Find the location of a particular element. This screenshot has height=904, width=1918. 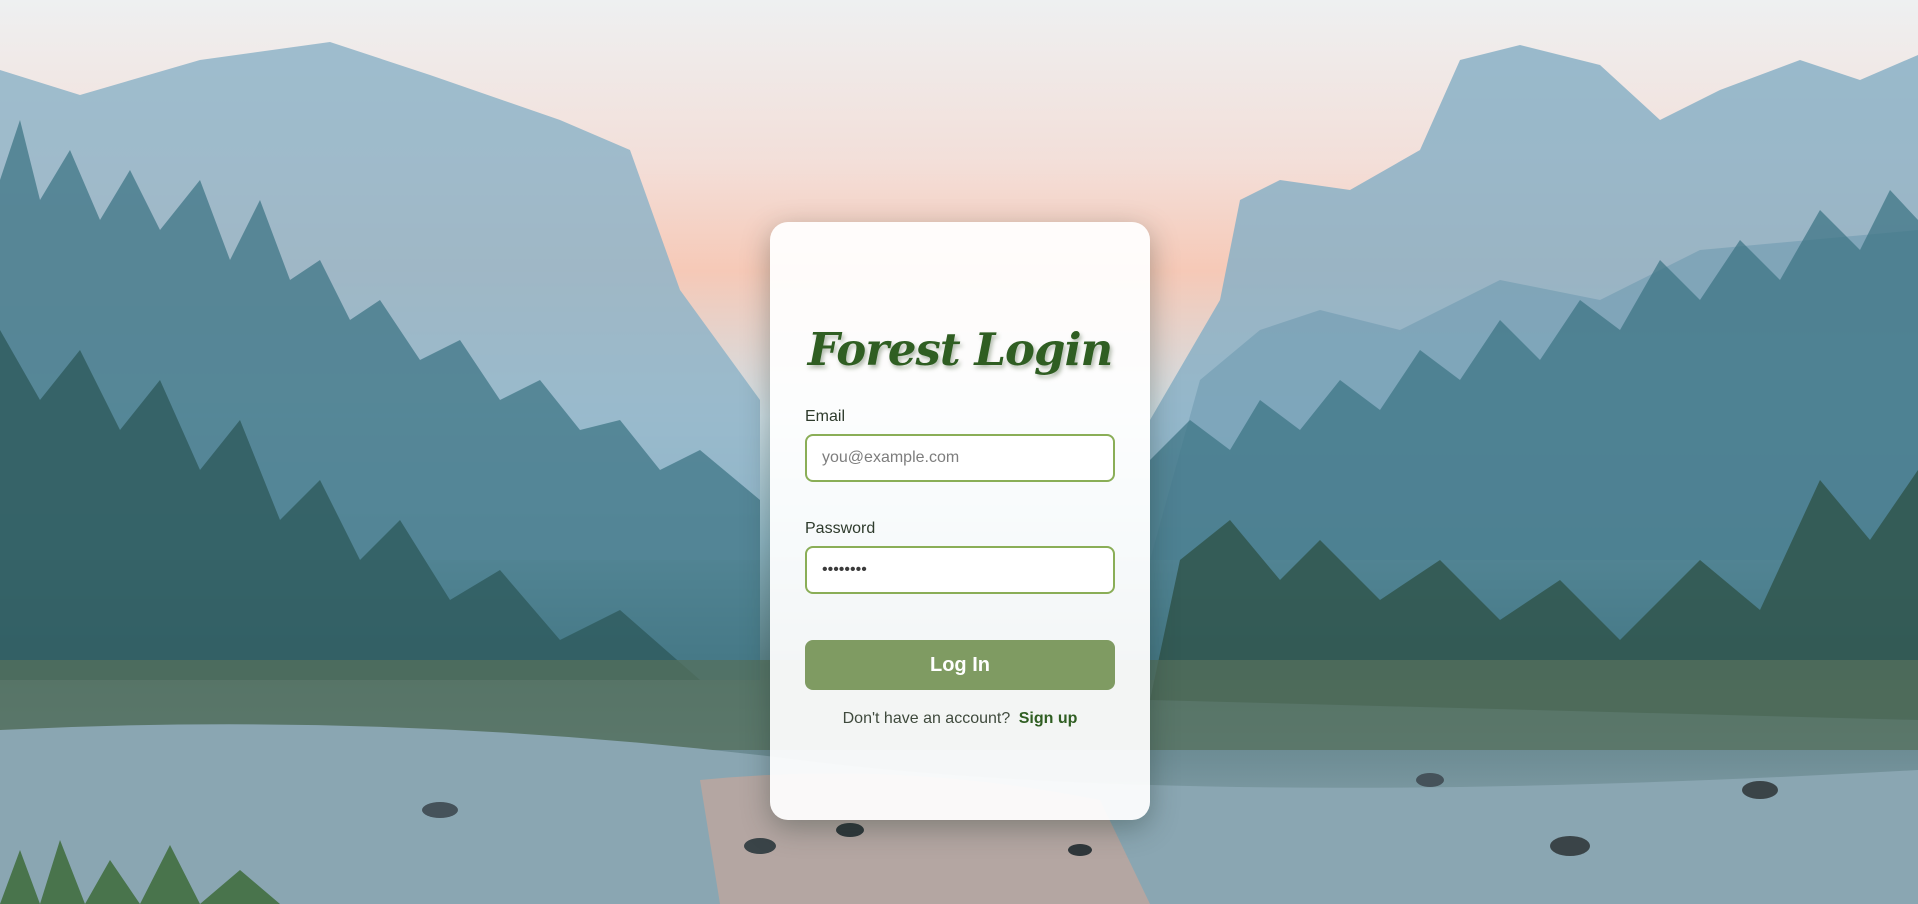

signup-row: Don't have an account? Sign up is located at coordinates (960, 719).